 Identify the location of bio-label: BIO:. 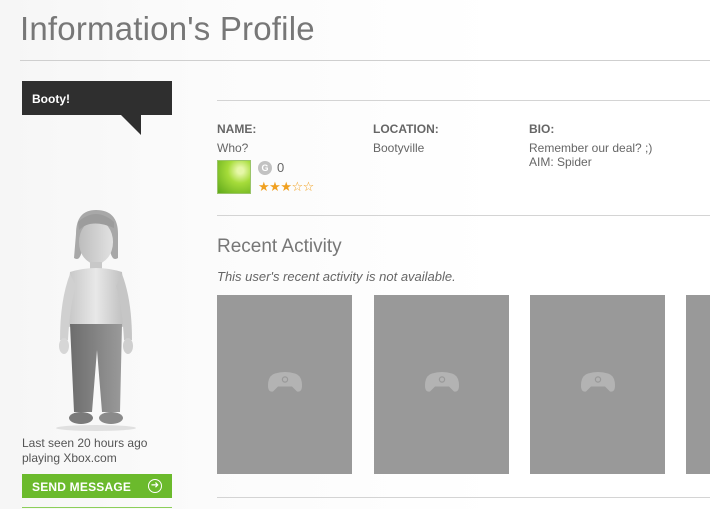
(542, 129).